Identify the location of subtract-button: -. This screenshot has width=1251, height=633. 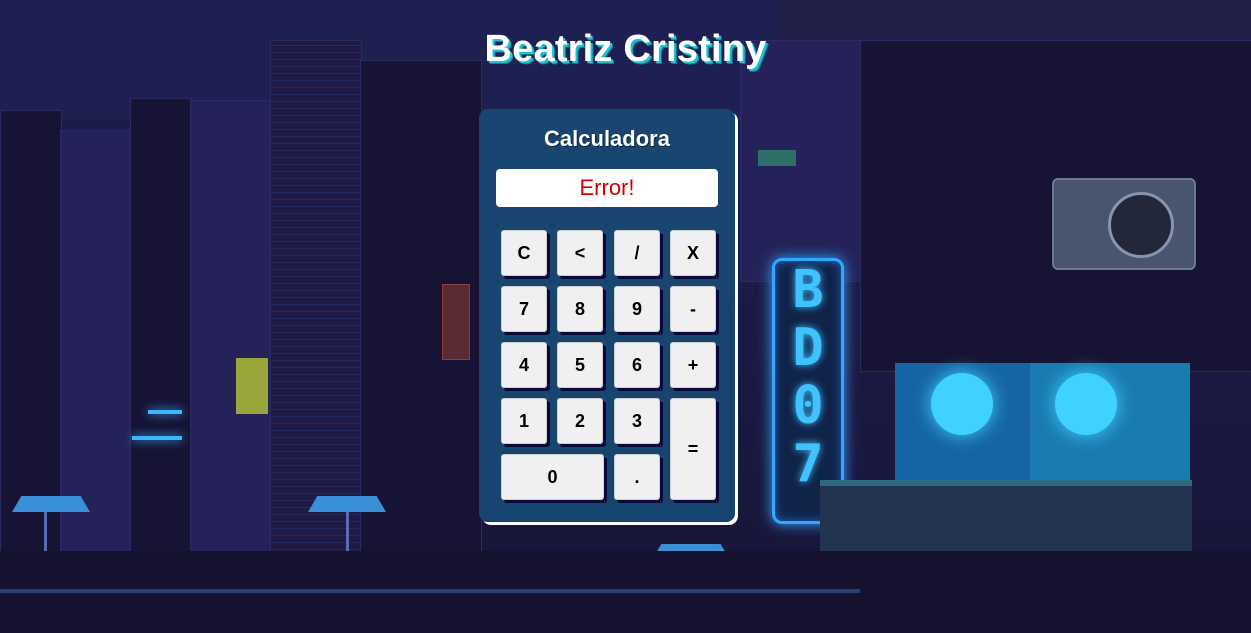
(693, 309).